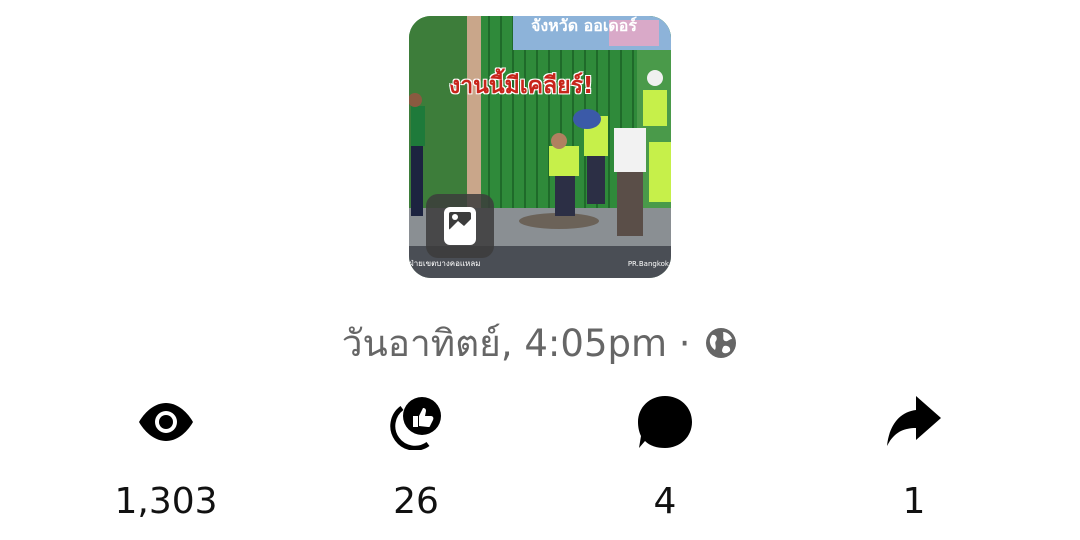  I want to click on eye-icon, so click(166, 422).